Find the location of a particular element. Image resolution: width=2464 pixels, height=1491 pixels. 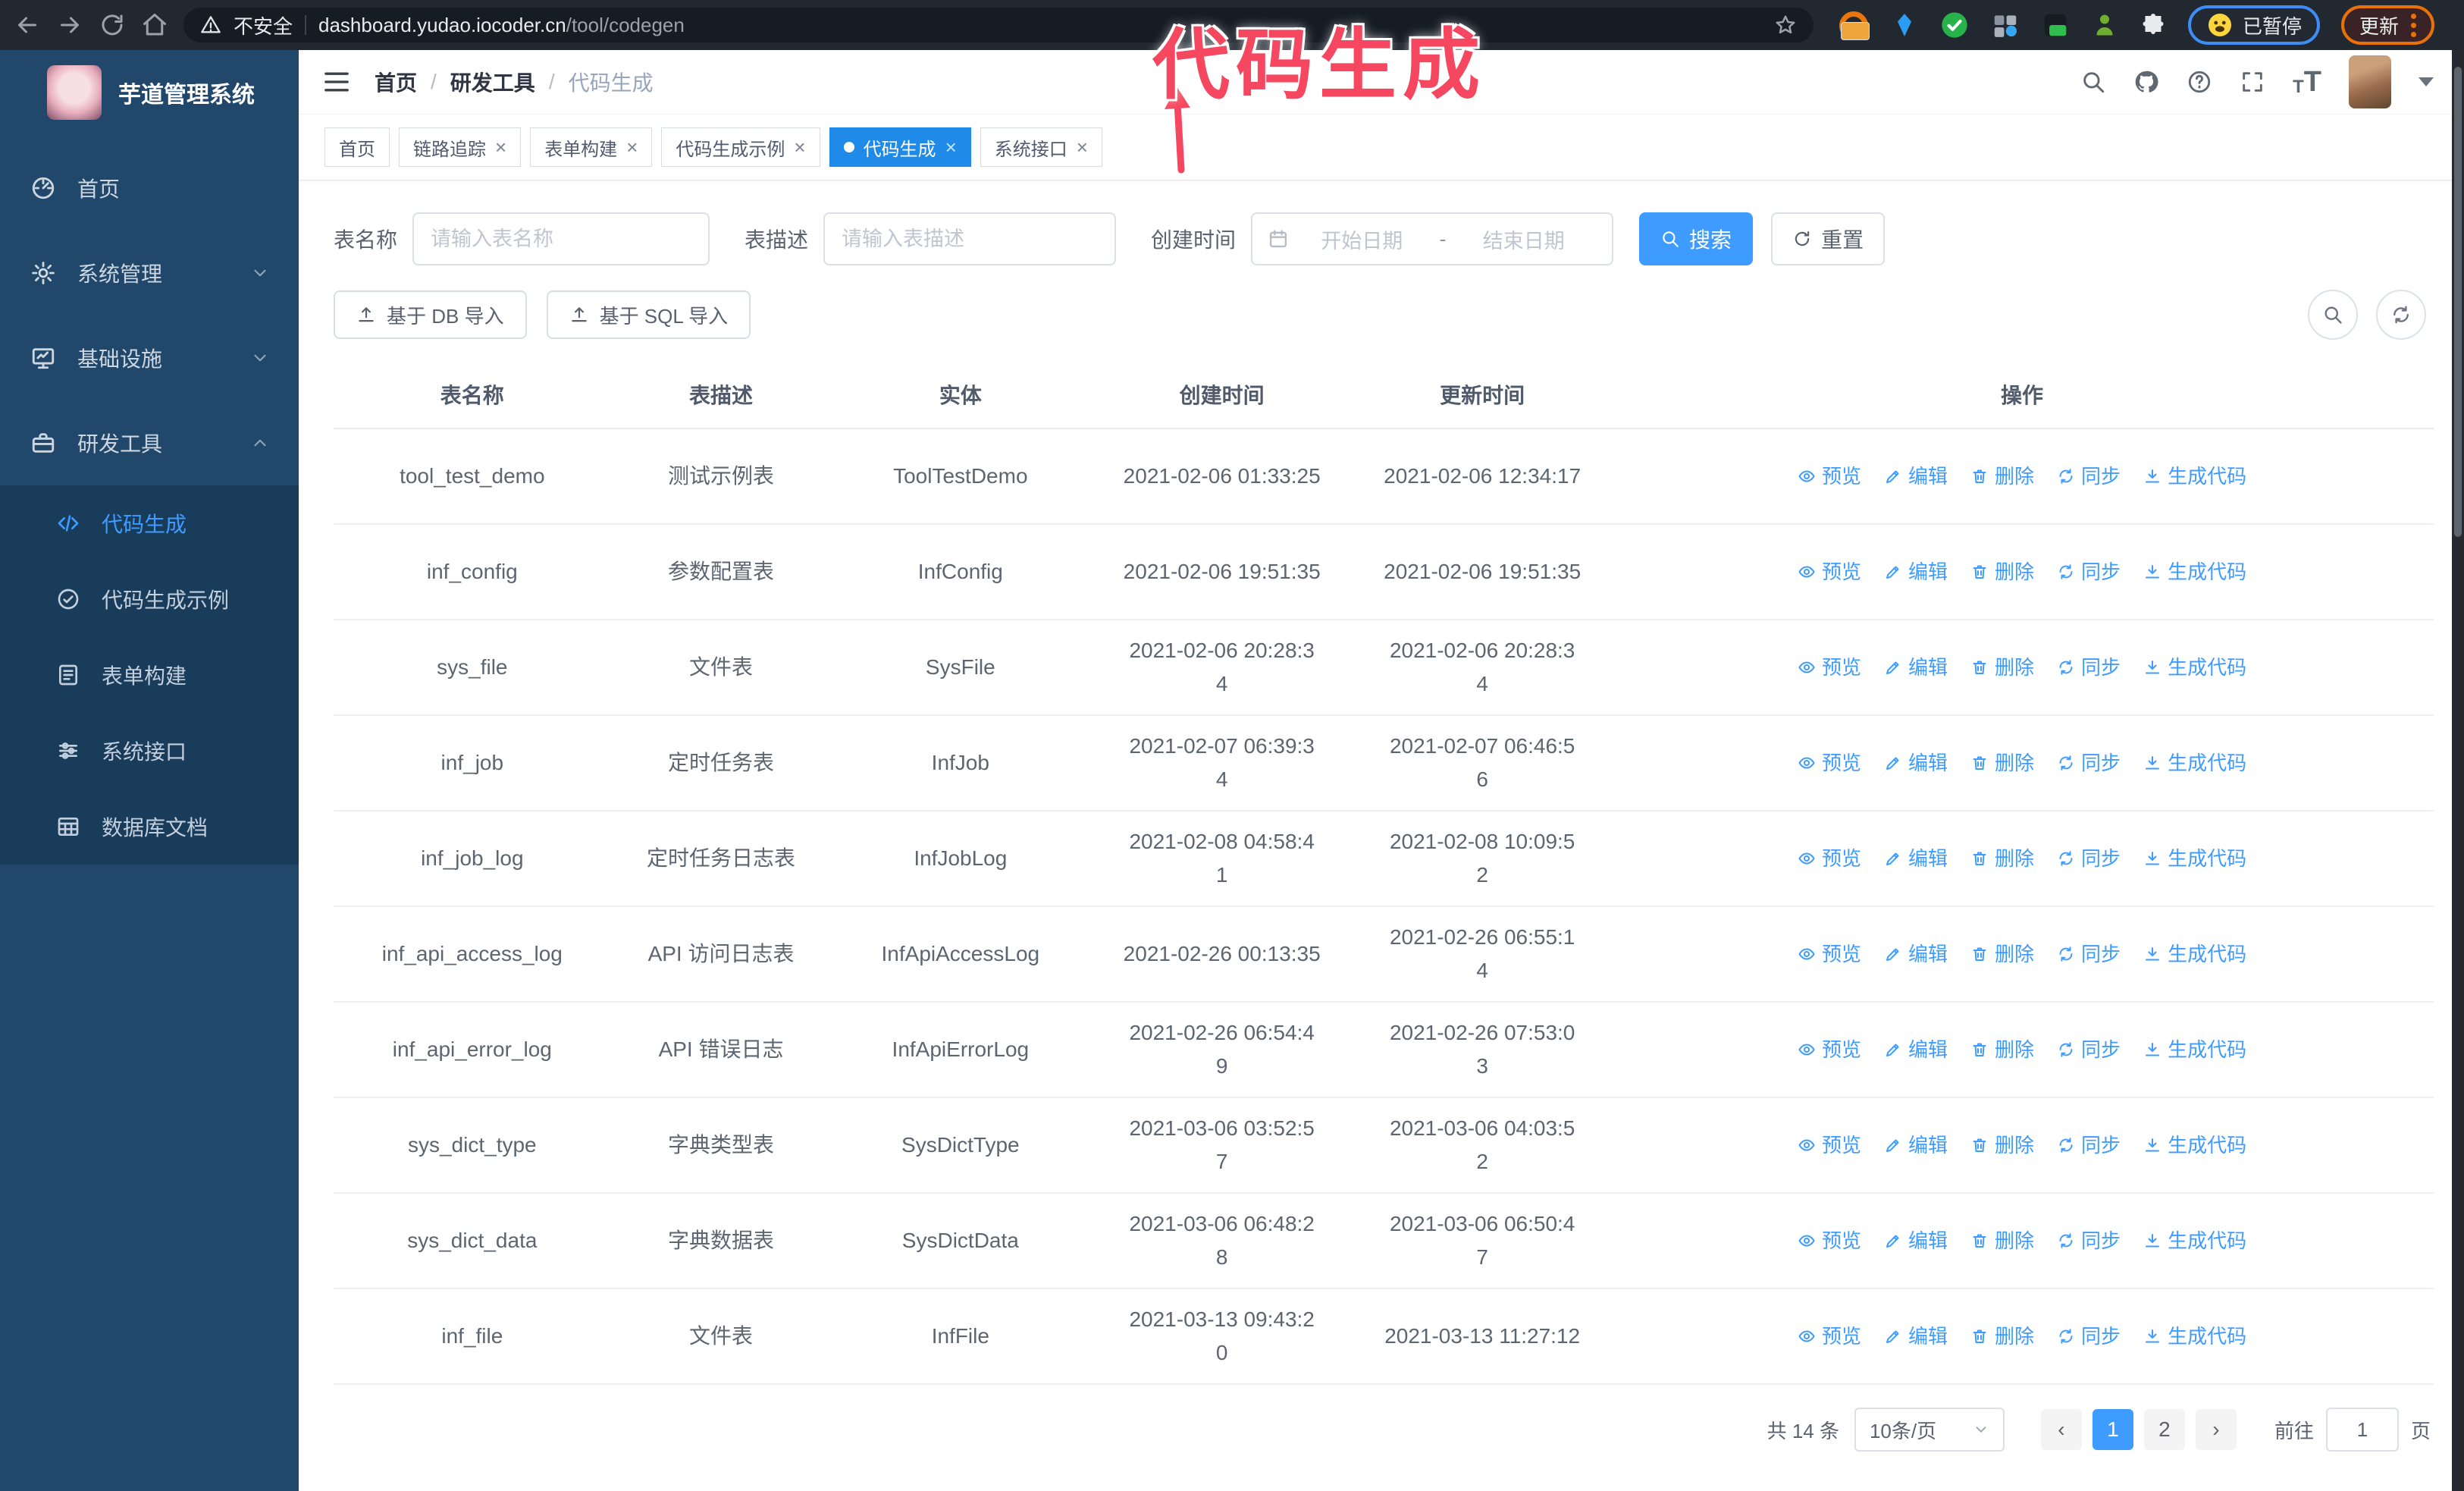

sidebar-item-form-builder: 表单构建 is located at coordinates (150, 675).